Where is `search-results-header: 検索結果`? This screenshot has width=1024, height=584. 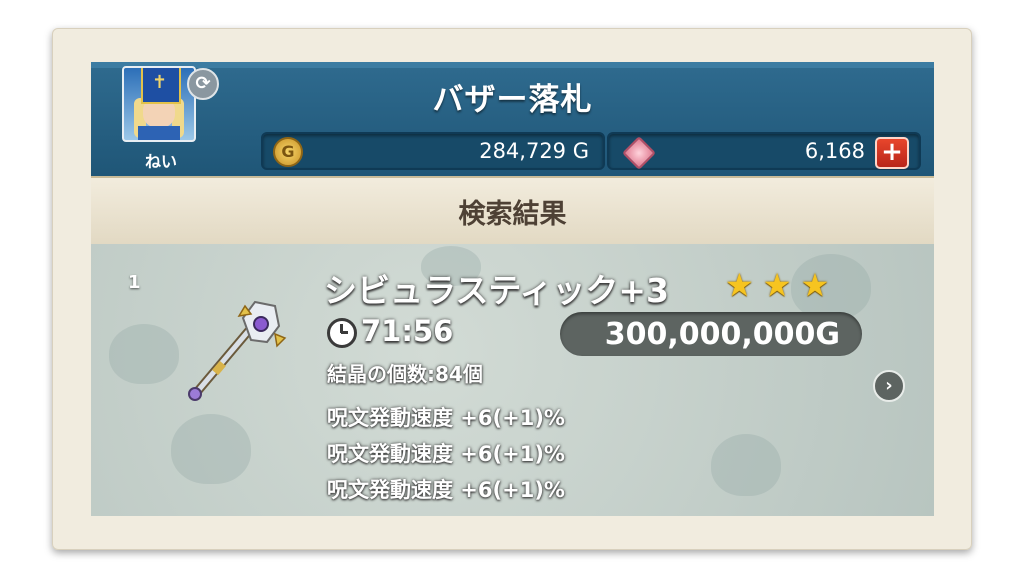 search-results-header: 検索結果 is located at coordinates (512, 211).